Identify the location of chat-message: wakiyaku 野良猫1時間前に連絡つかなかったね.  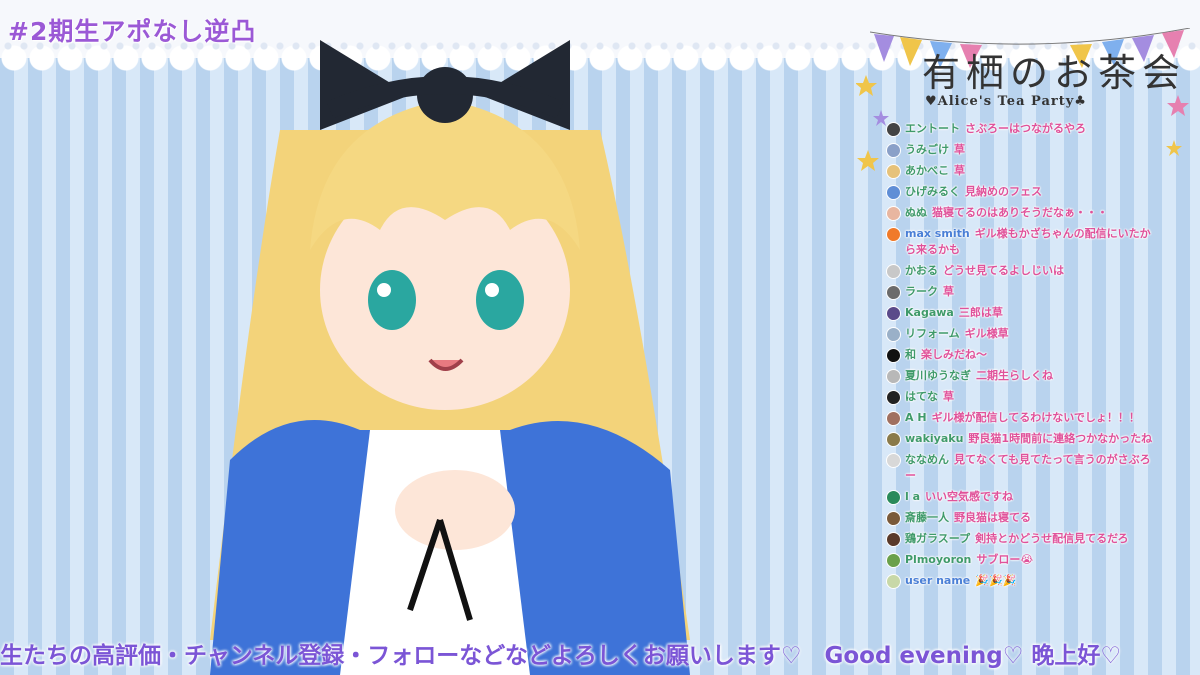
(1021, 439).